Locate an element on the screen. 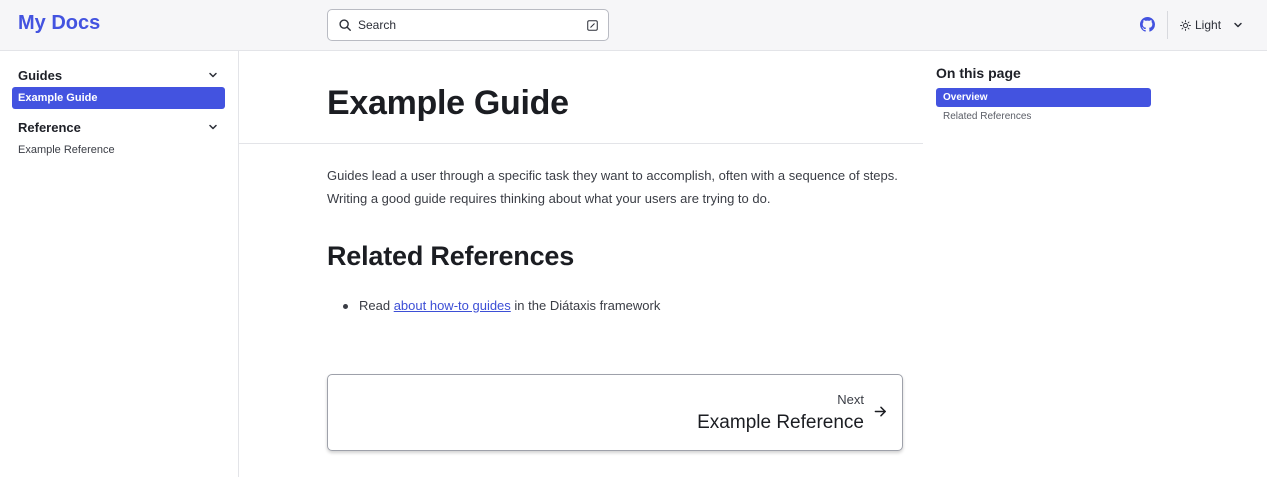 Image resolution: width=1267 pixels, height=477 pixels. toc-item-overview: Overview is located at coordinates (1043, 97).